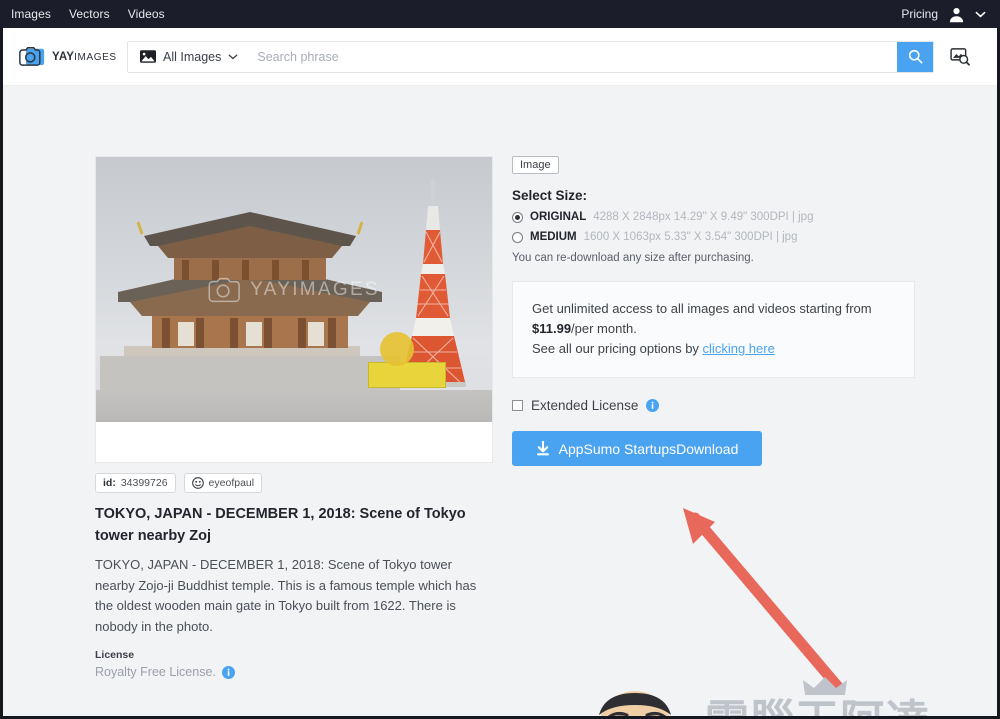  I want to click on brand-wordmark: YAYIMAGES, so click(84, 57).